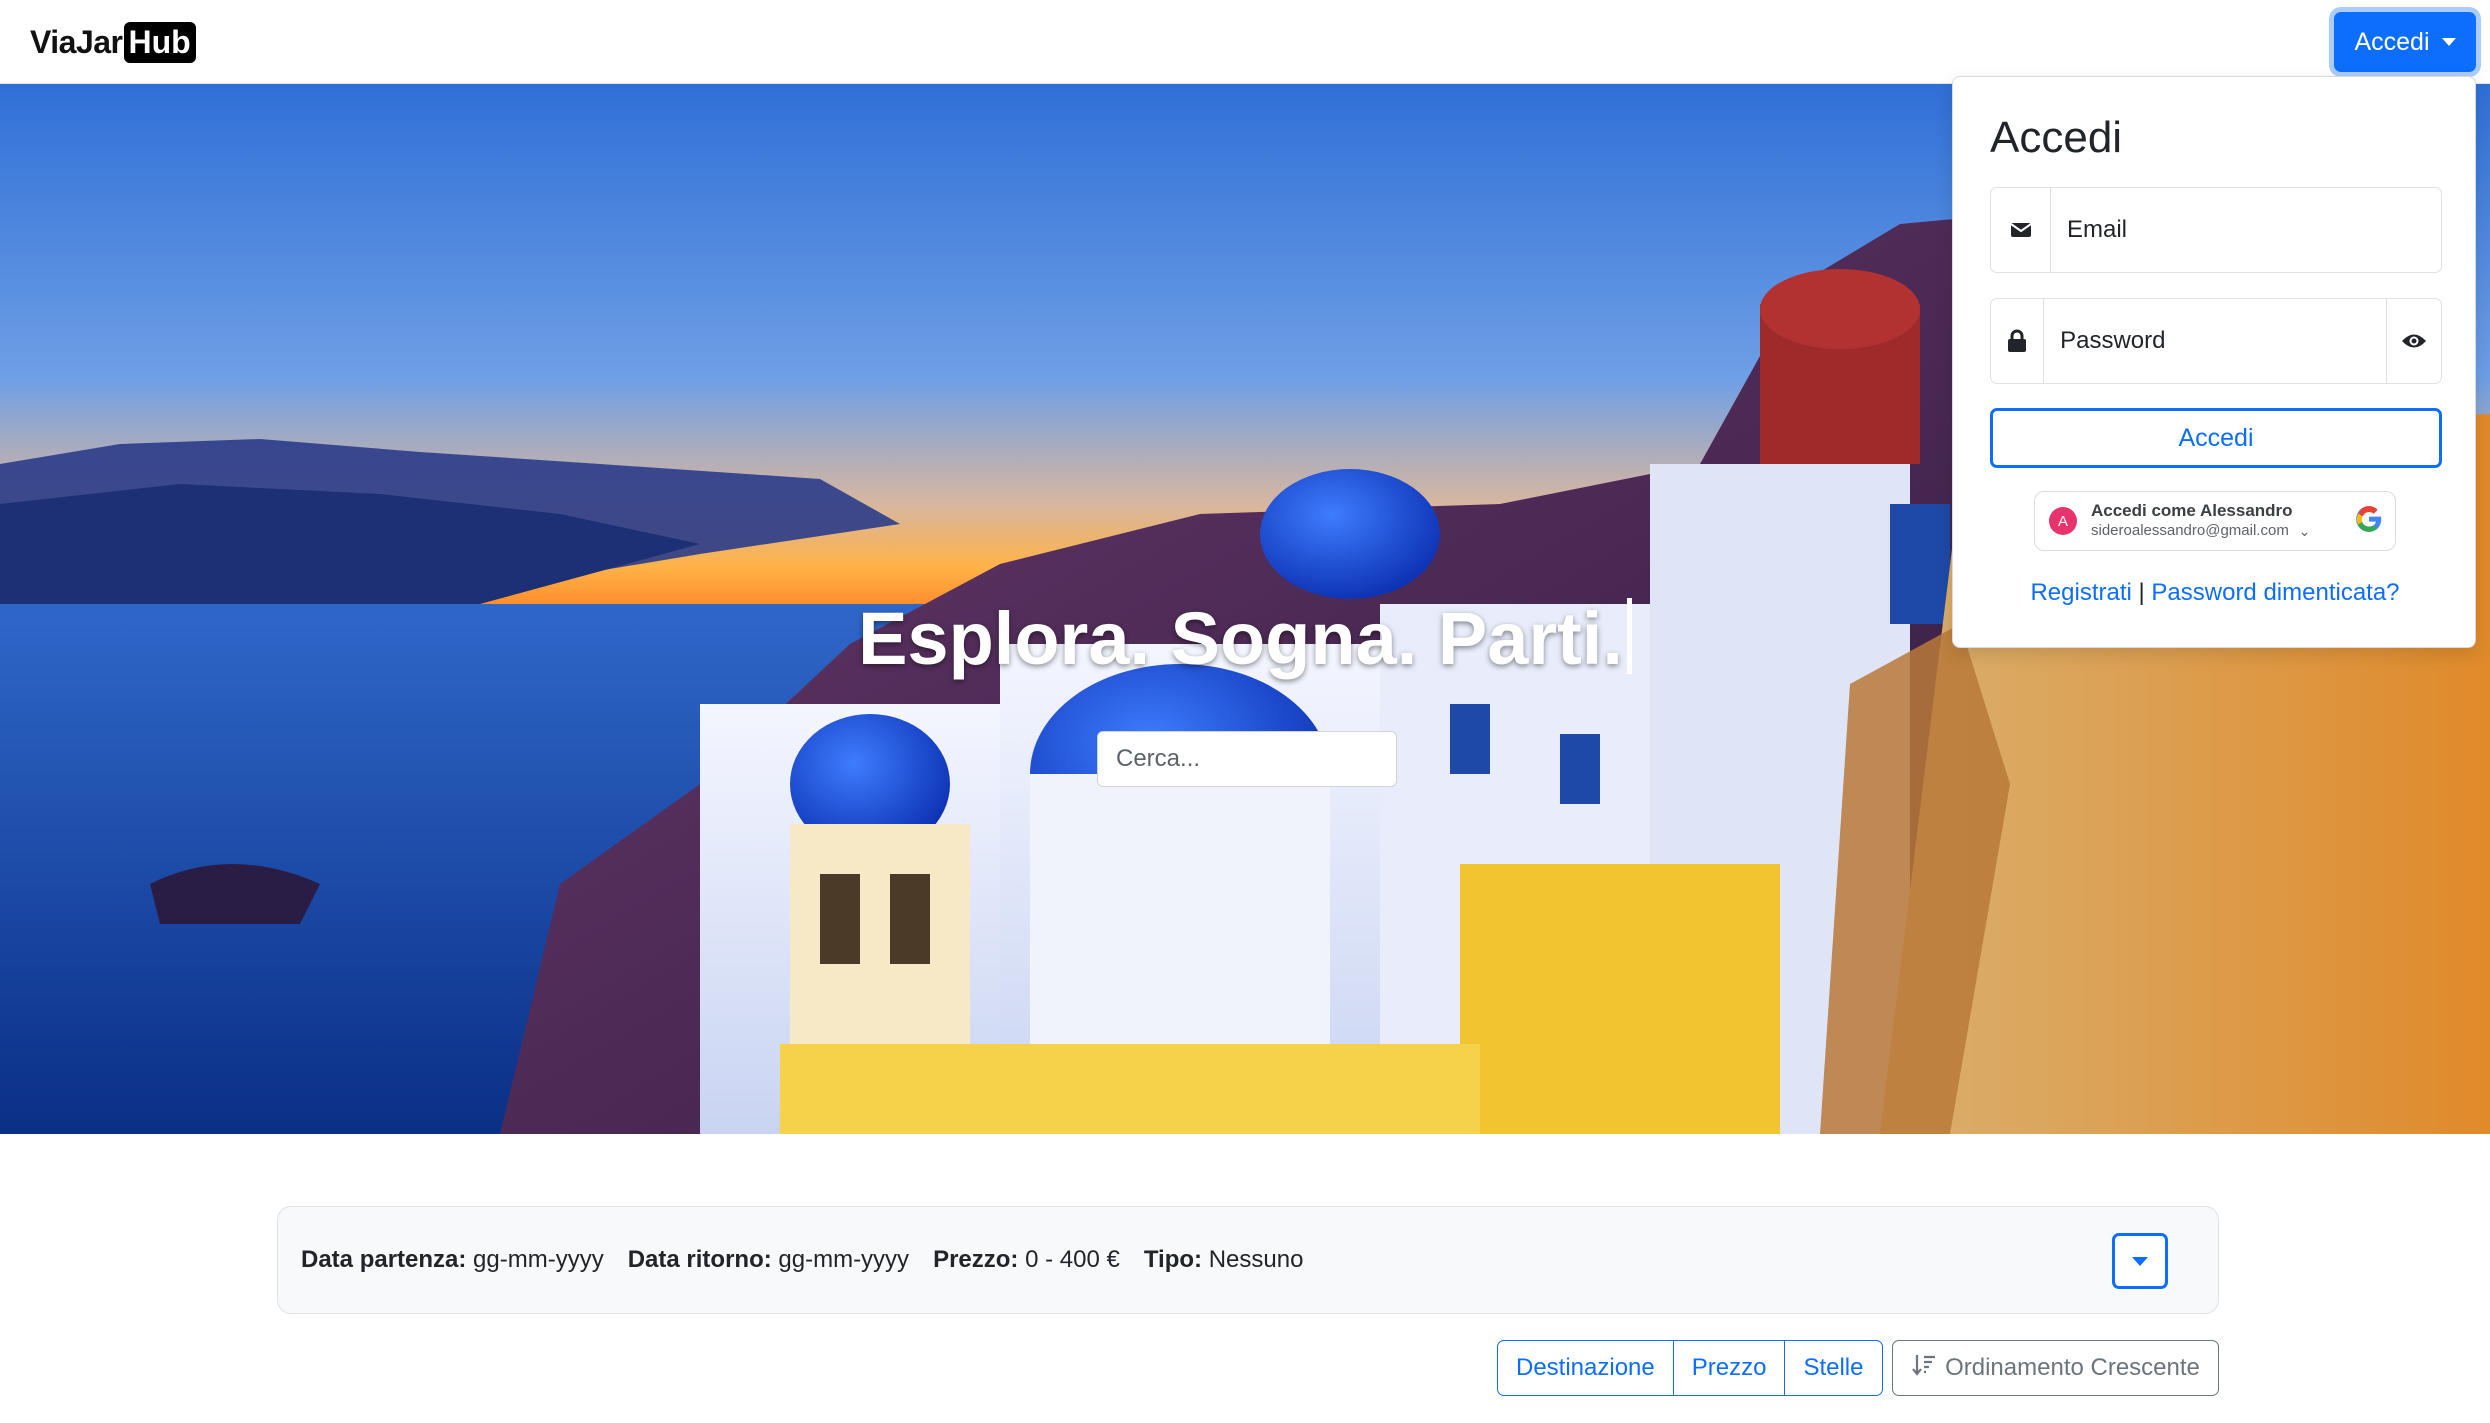 This screenshot has width=2490, height=1423. Describe the element at coordinates (2021, 230) in the screenshot. I see `envelope-icon` at that location.